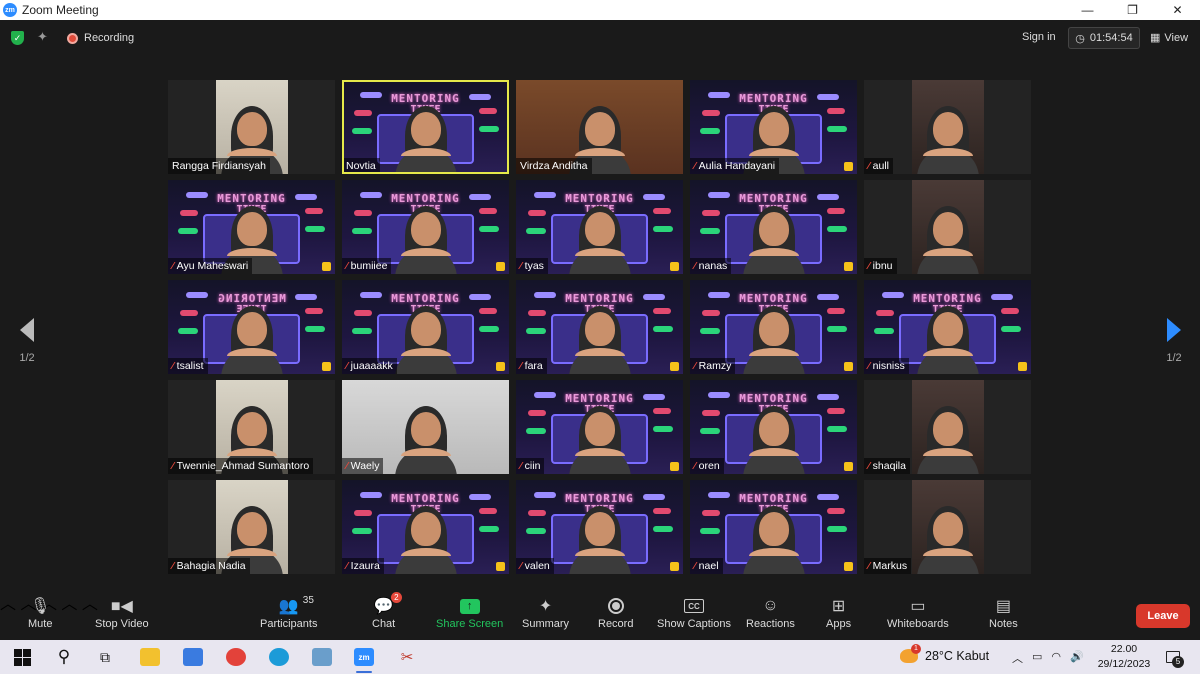  I want to click on stop-video-button: ■◀ Stop Video, so click(122, 616).